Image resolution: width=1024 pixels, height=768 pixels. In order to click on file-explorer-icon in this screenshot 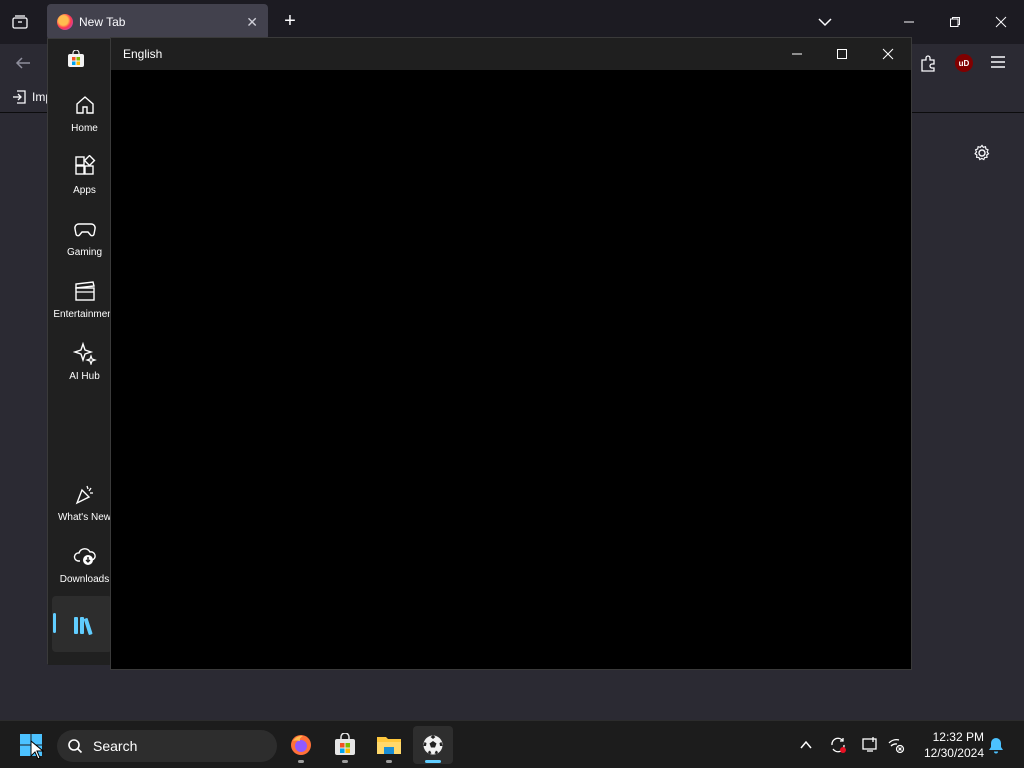, I will do `click(389, 745)`.